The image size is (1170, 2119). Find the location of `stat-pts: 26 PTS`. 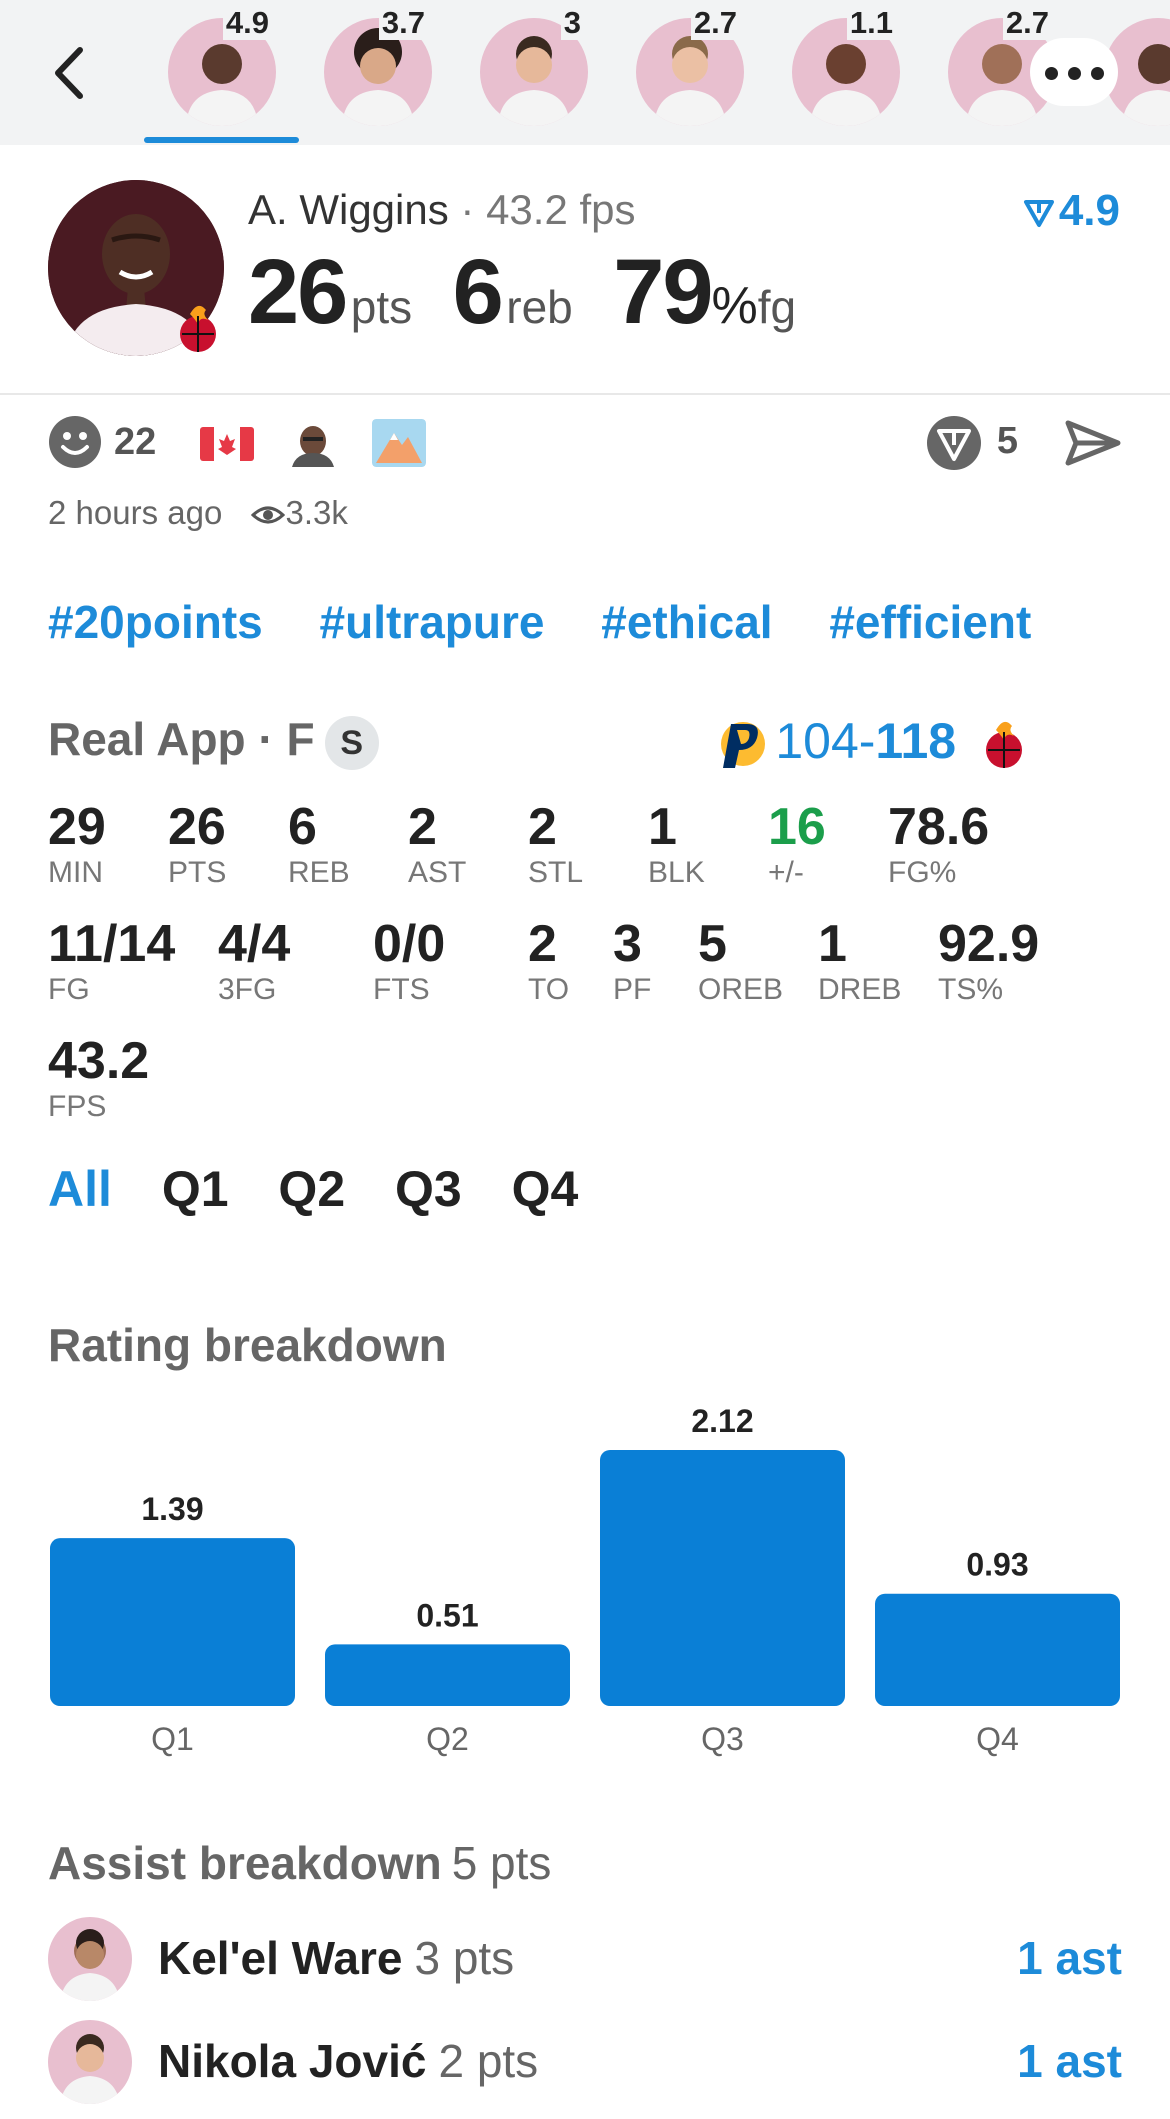

stat-pts: 26 PTS is located at coordinates (197, 844).